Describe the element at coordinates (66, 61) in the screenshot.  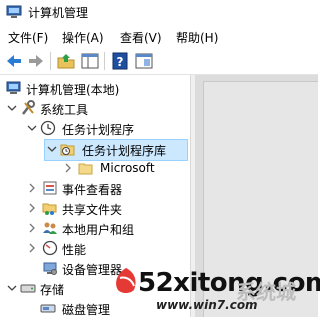
I see `up-folder-icon` at that location.